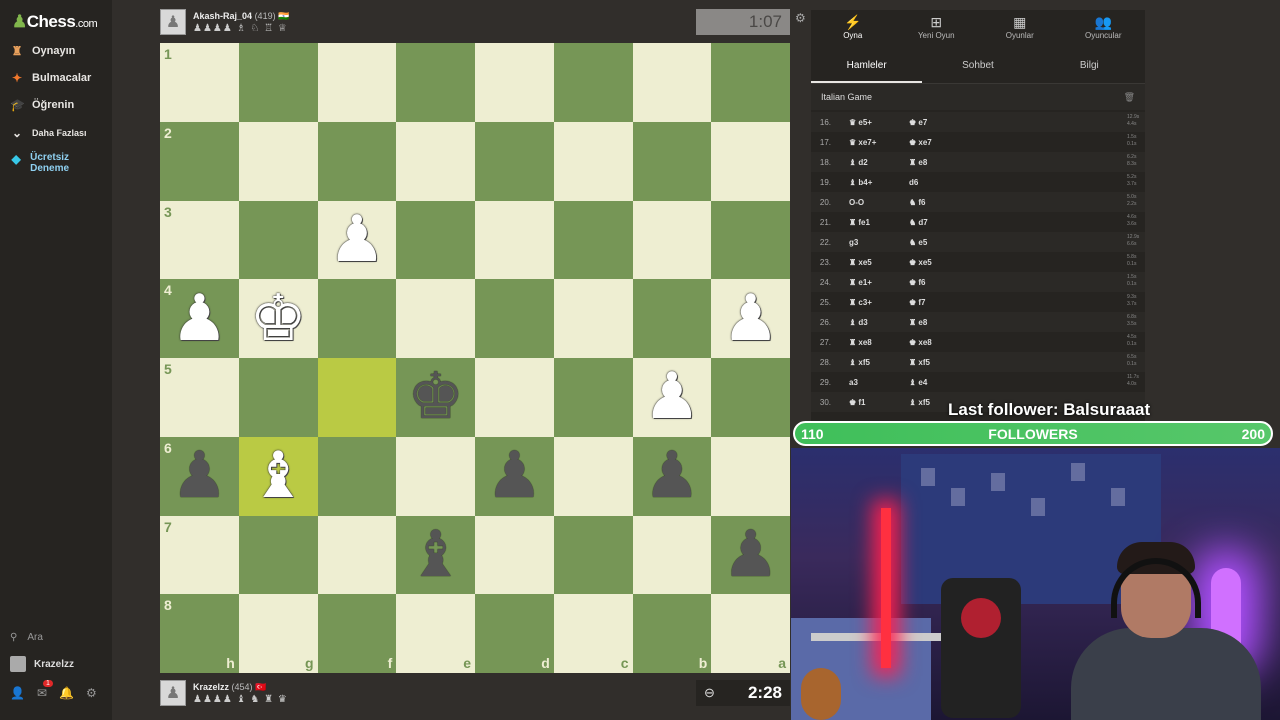  What do you see at coordinates (870, 242) in the screenshot?
I see `white-move: g3` at bounding box center [870, 242].